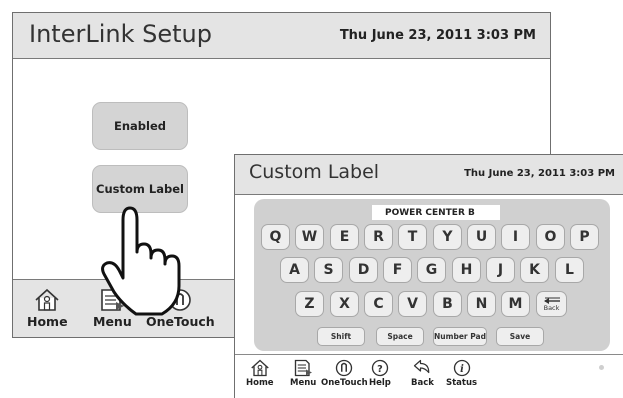 The image size is (623, 398). Describe the element at coordinates (466, 270) in the screenshot. I see `key-h: H` at that location.